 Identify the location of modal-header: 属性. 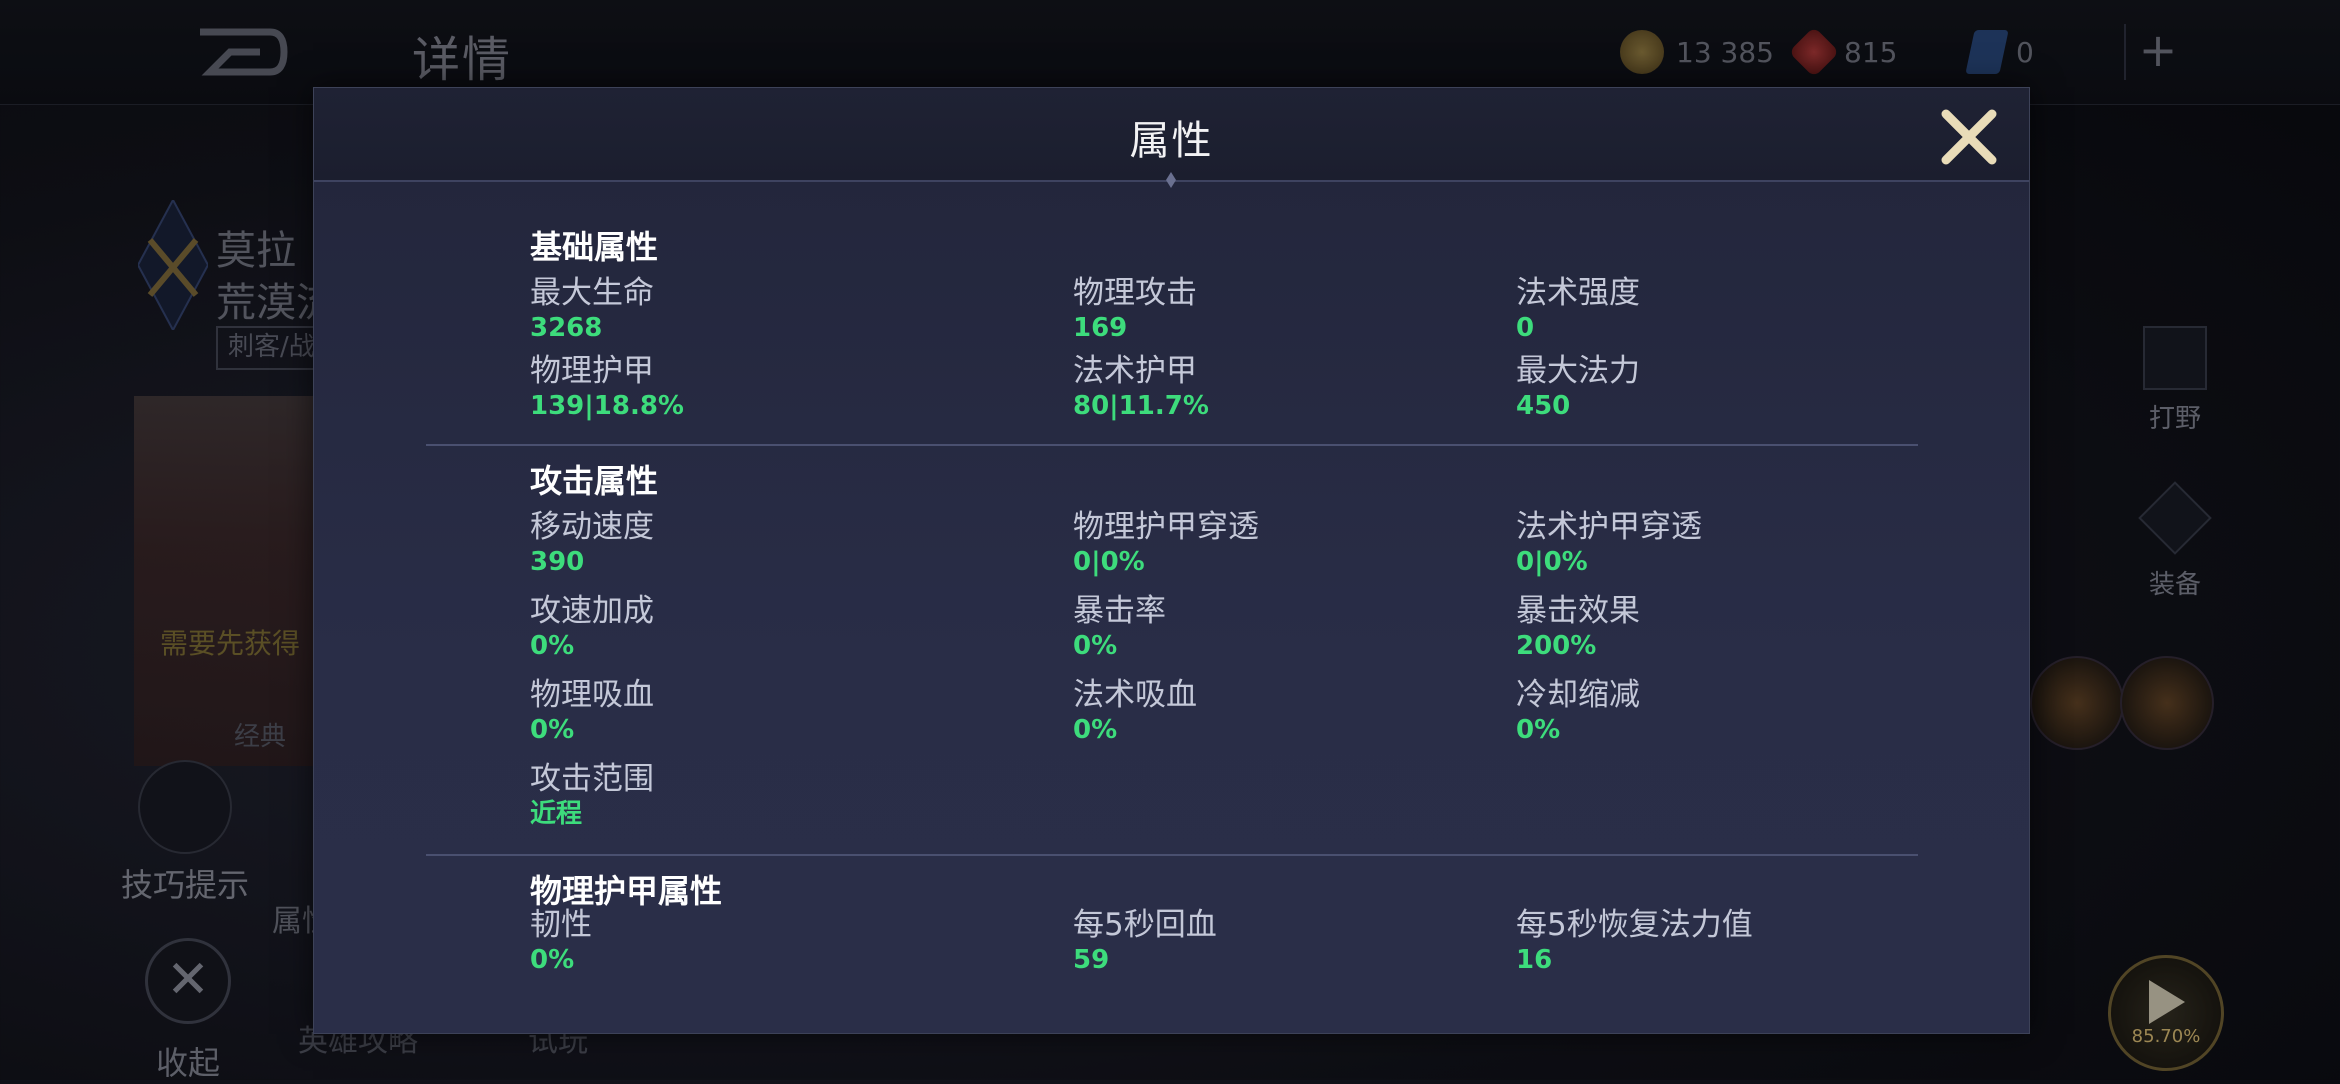
(1171, 138).